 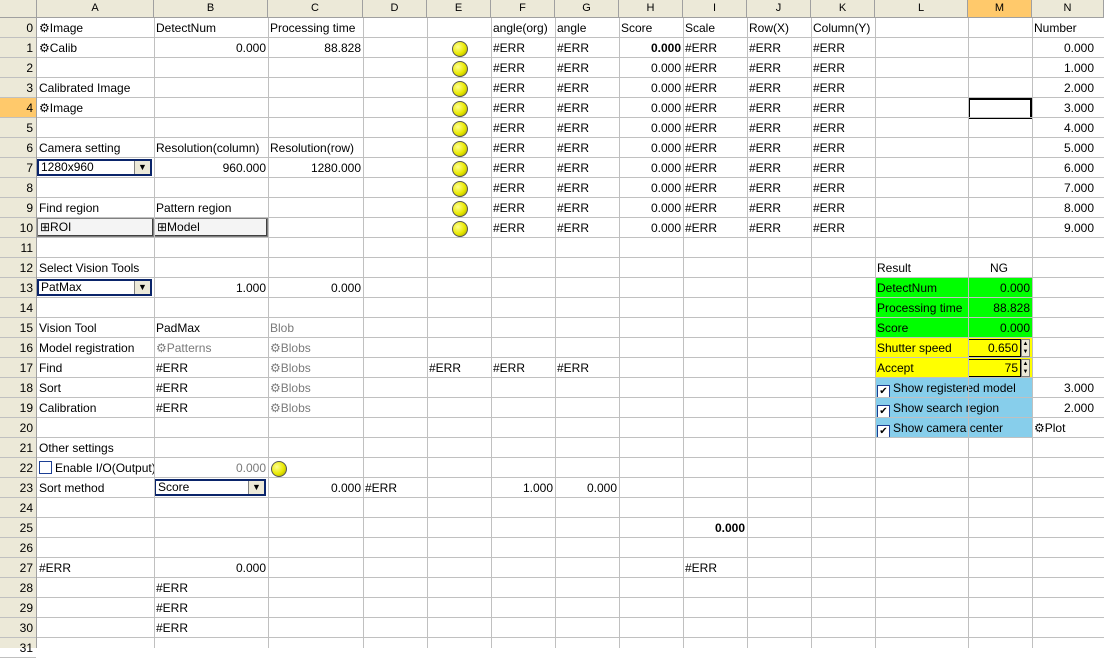 I want to click on cell-b18: #ERR, so click(x=211, y=388).